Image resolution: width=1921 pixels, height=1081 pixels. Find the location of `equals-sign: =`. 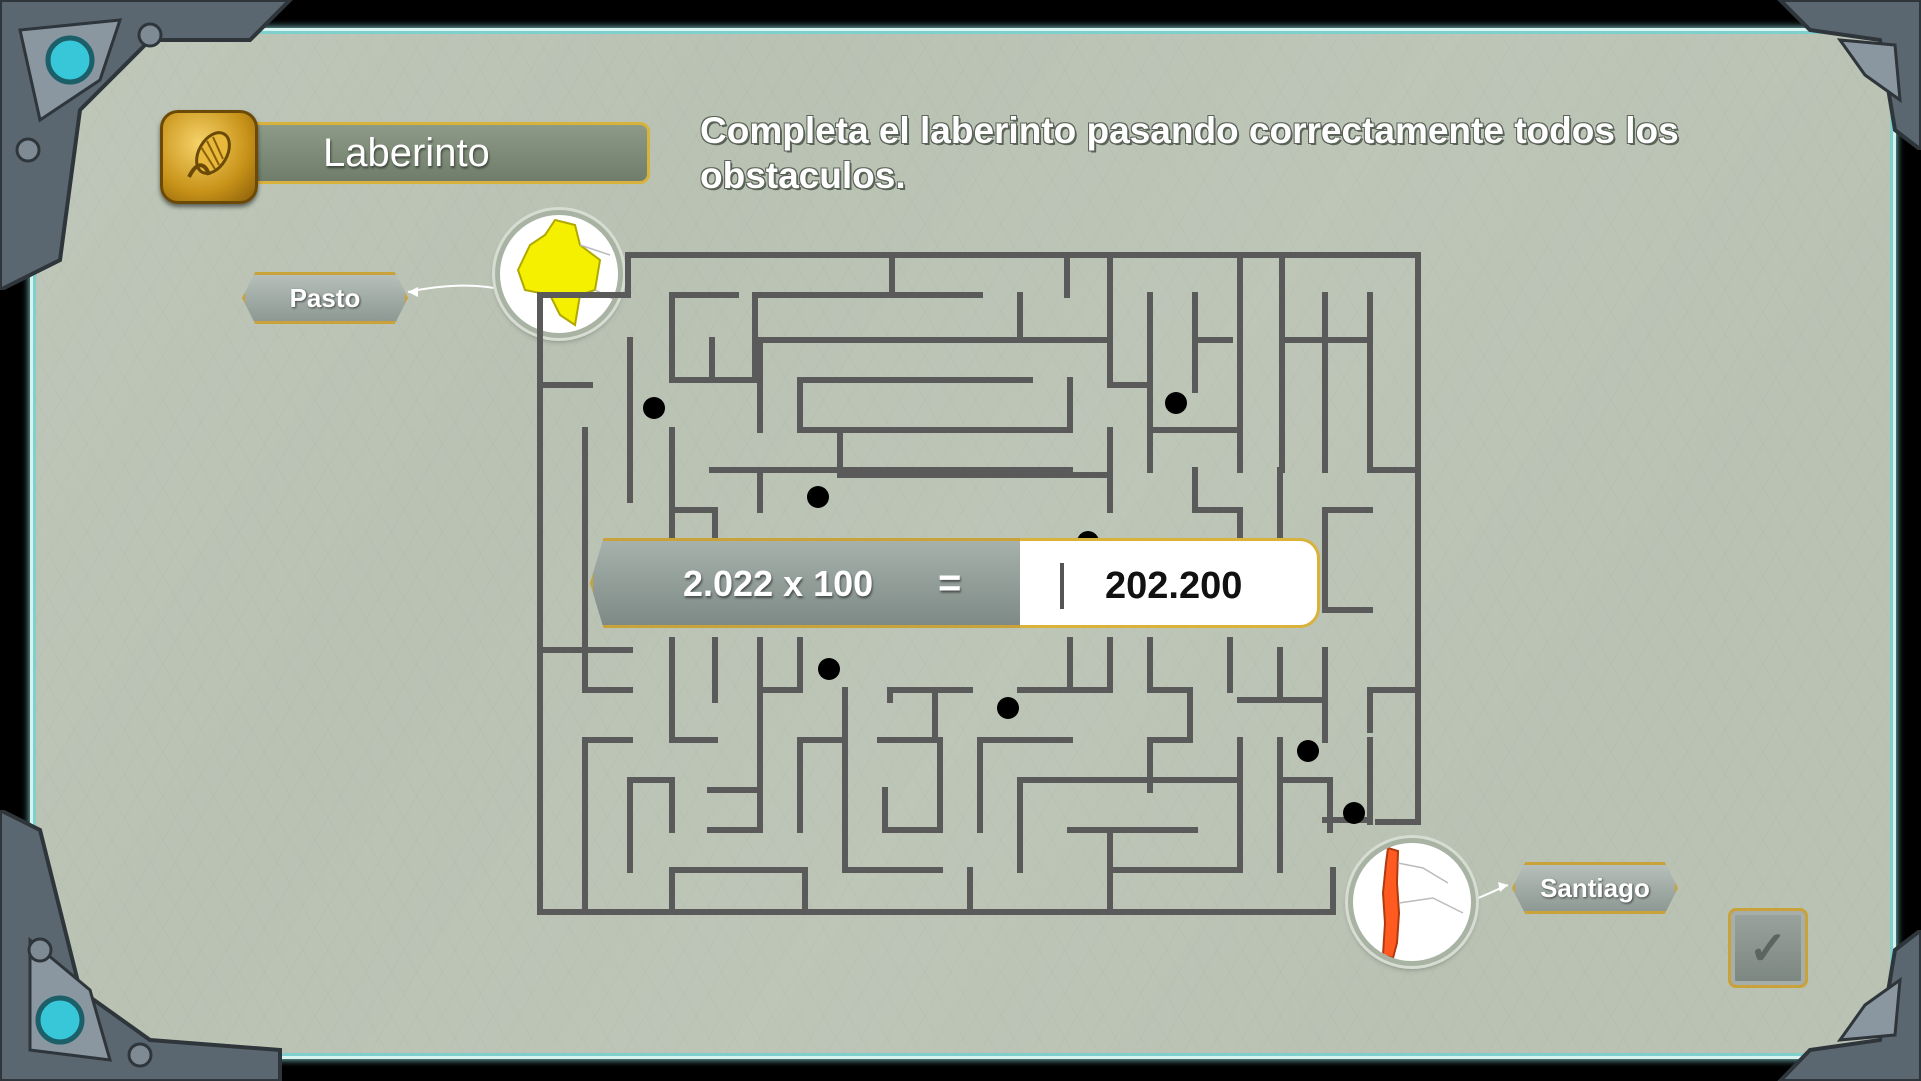

equals-sign: = is located at coordinates (950, 583).